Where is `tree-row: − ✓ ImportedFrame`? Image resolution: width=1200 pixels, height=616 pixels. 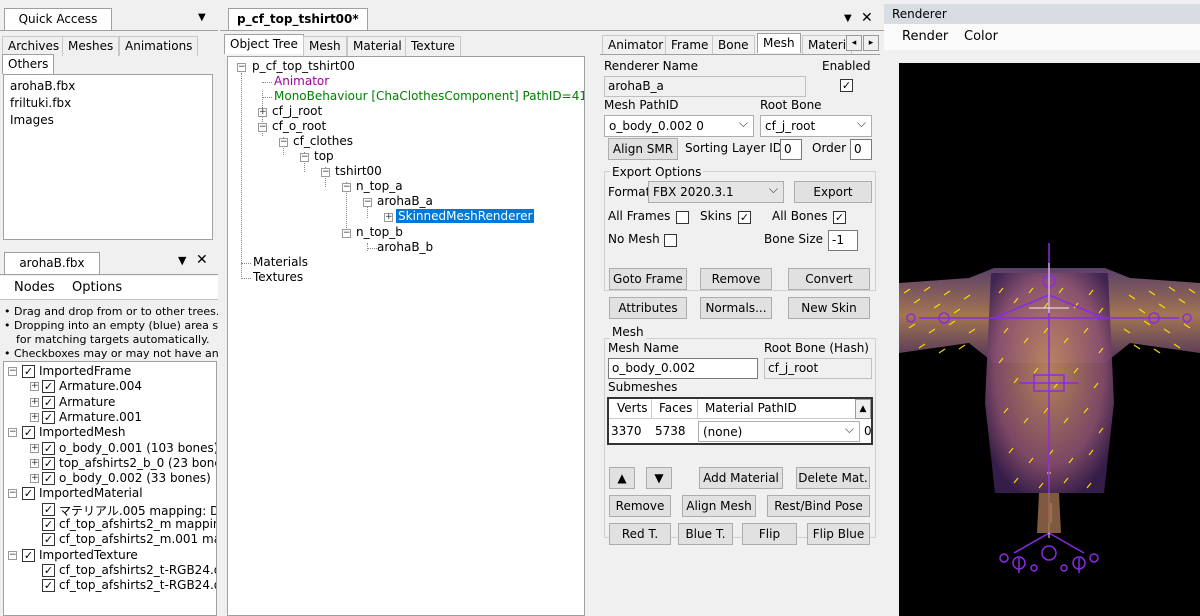
tree-row: − ✓ ImportedFrame is located at coordinates (110, 371).